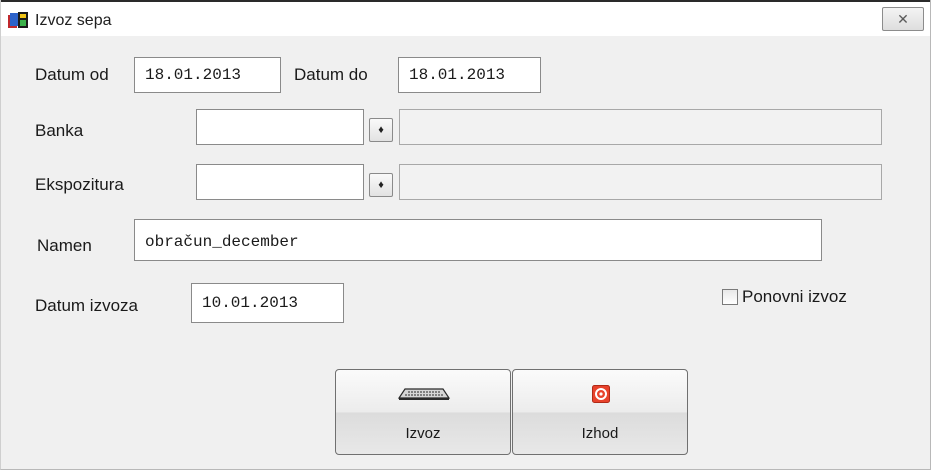 Image resolution: width=931 pixels, height=470 pixels. I want to click on close-button: ✕, so click(903, 19).